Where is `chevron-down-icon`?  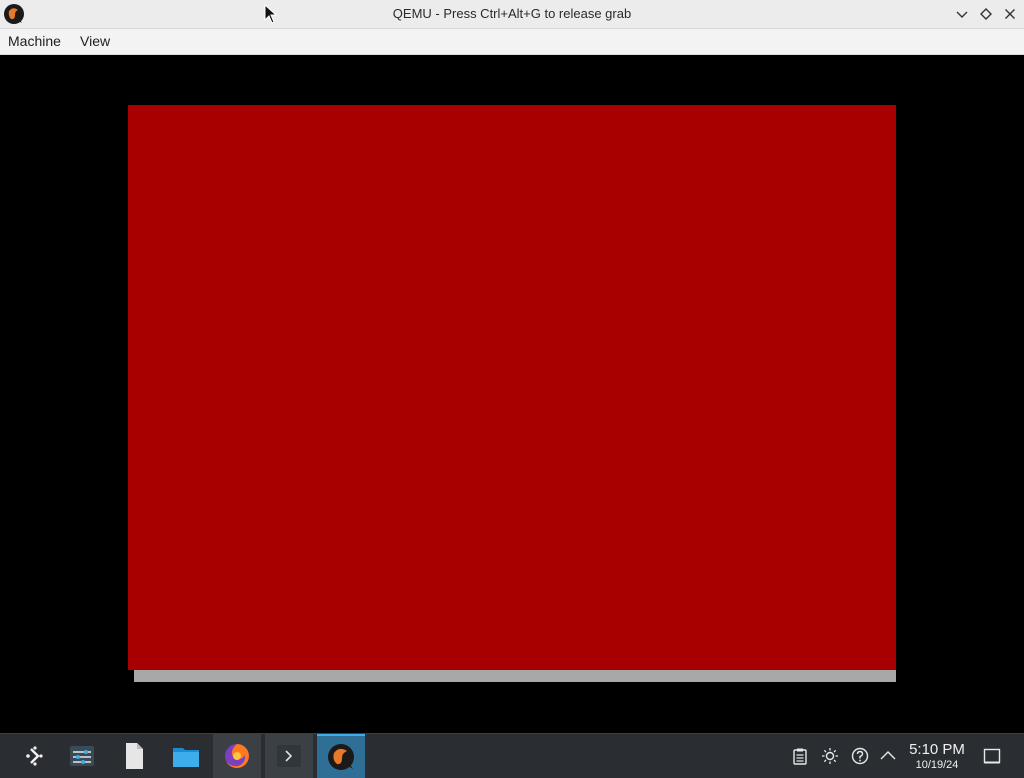 chevron-down-icon is located at coordinates (962, 14).